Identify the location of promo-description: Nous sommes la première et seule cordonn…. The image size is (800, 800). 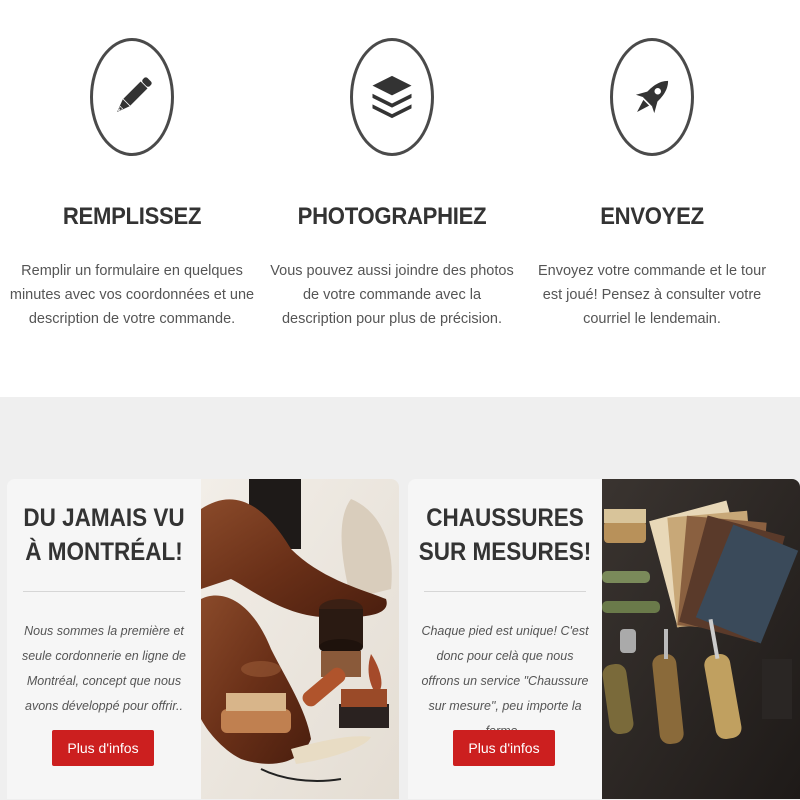
(103, 668).